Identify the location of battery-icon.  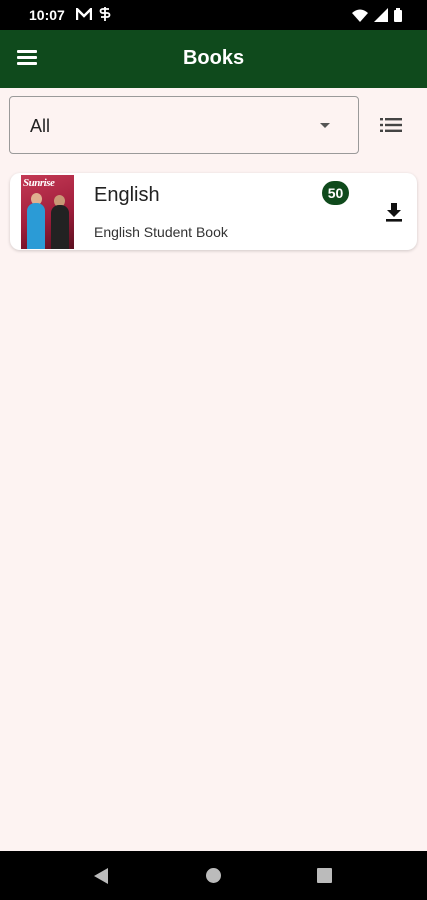
(398, 17).